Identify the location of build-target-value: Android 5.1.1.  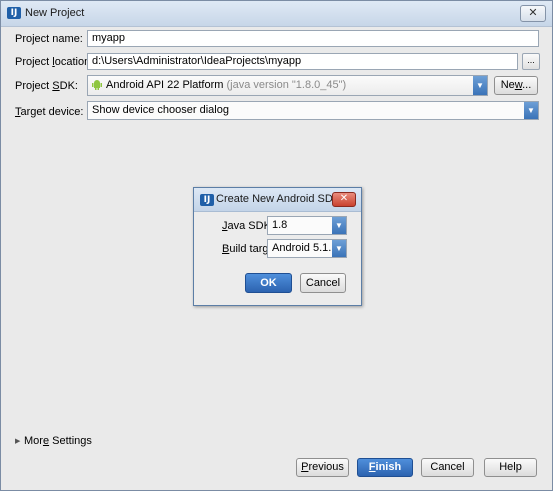
(305, 248).